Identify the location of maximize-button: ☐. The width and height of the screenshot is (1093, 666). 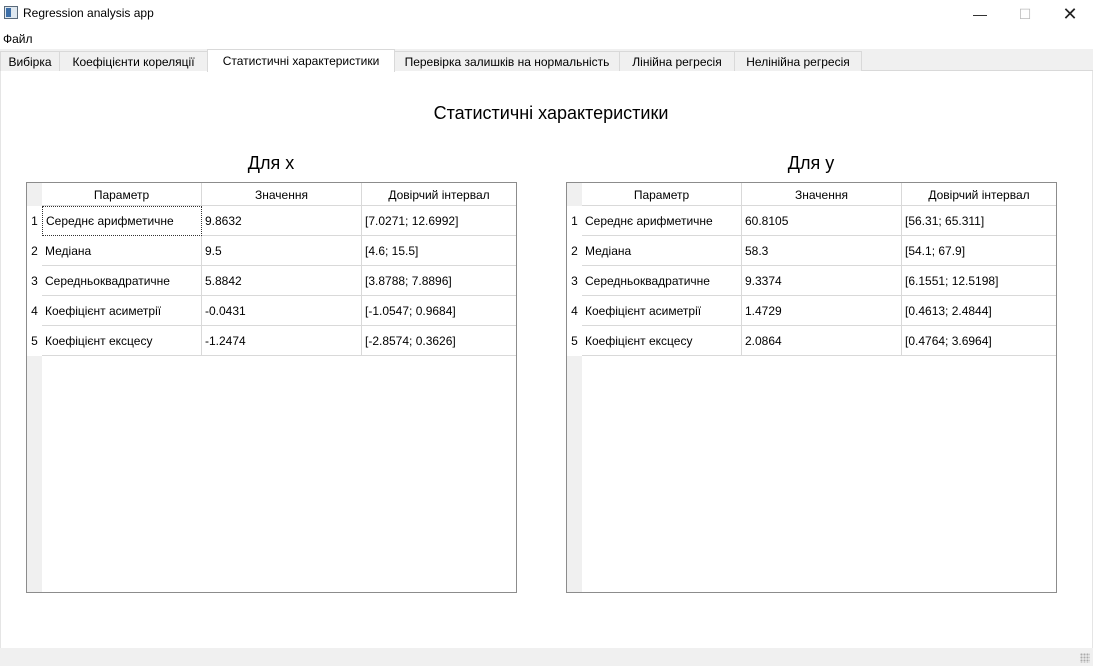
(1025, 14).